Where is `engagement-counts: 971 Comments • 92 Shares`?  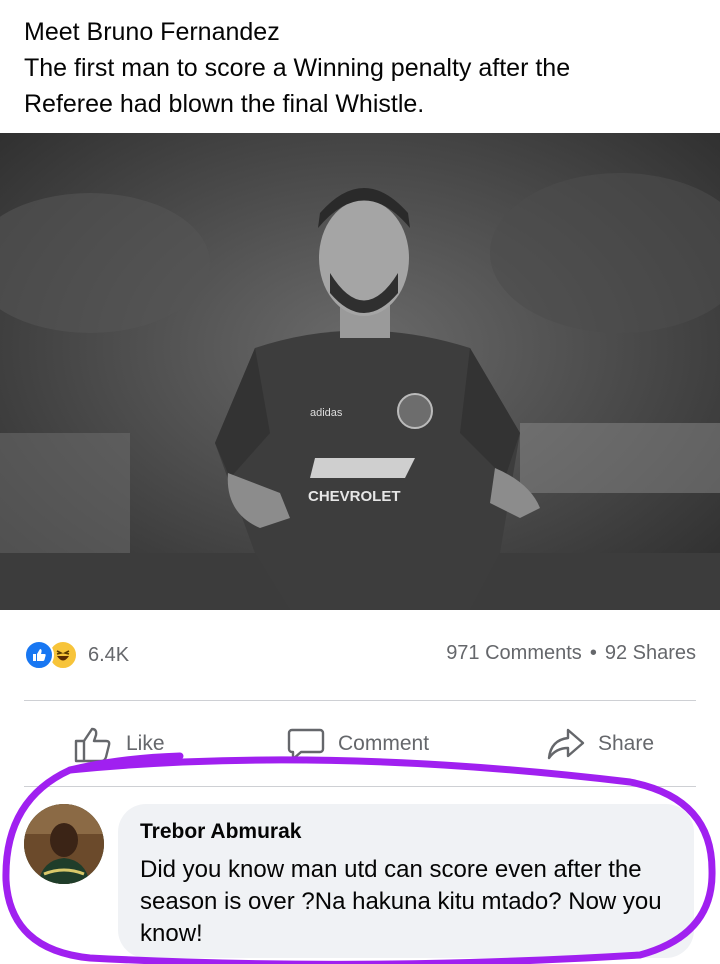 engagement-counts: 971 Comments • 92 Shares is located at coordinates (571, 653).